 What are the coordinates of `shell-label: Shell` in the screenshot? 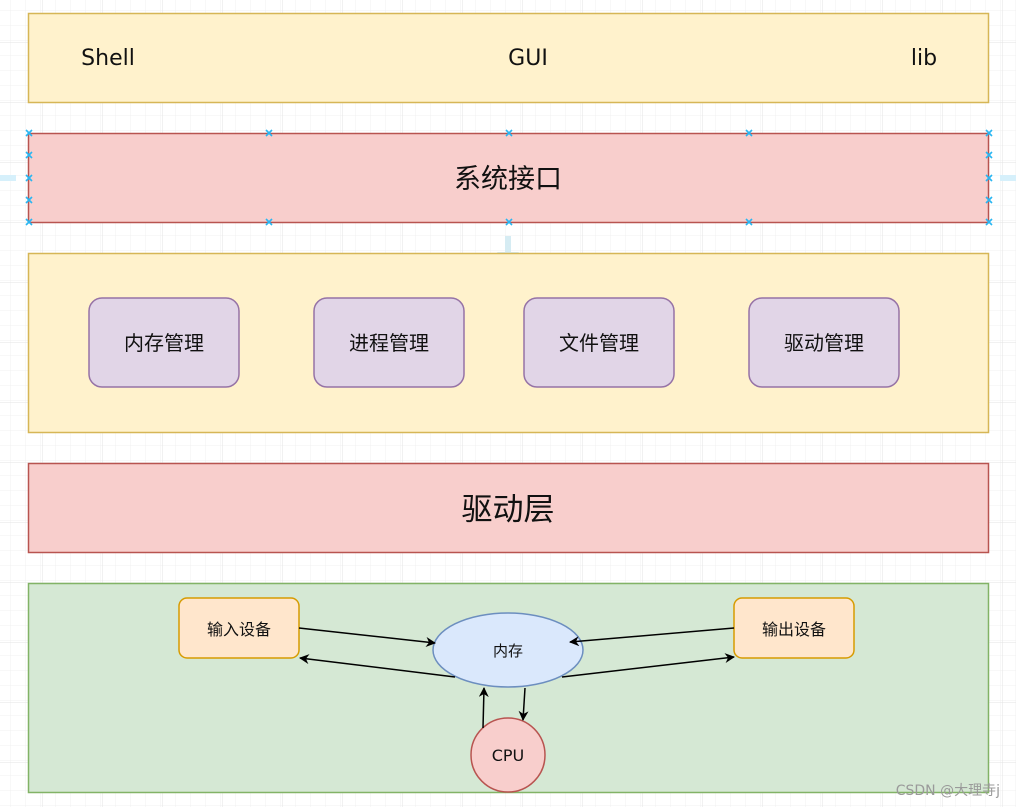 It's located at (108, 58).